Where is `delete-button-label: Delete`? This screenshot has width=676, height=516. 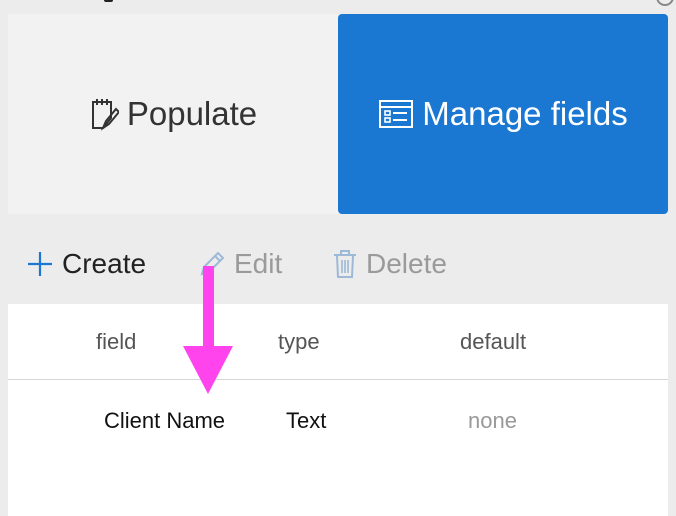 delete-button-label: Delete is located at coordinates (406, 263).